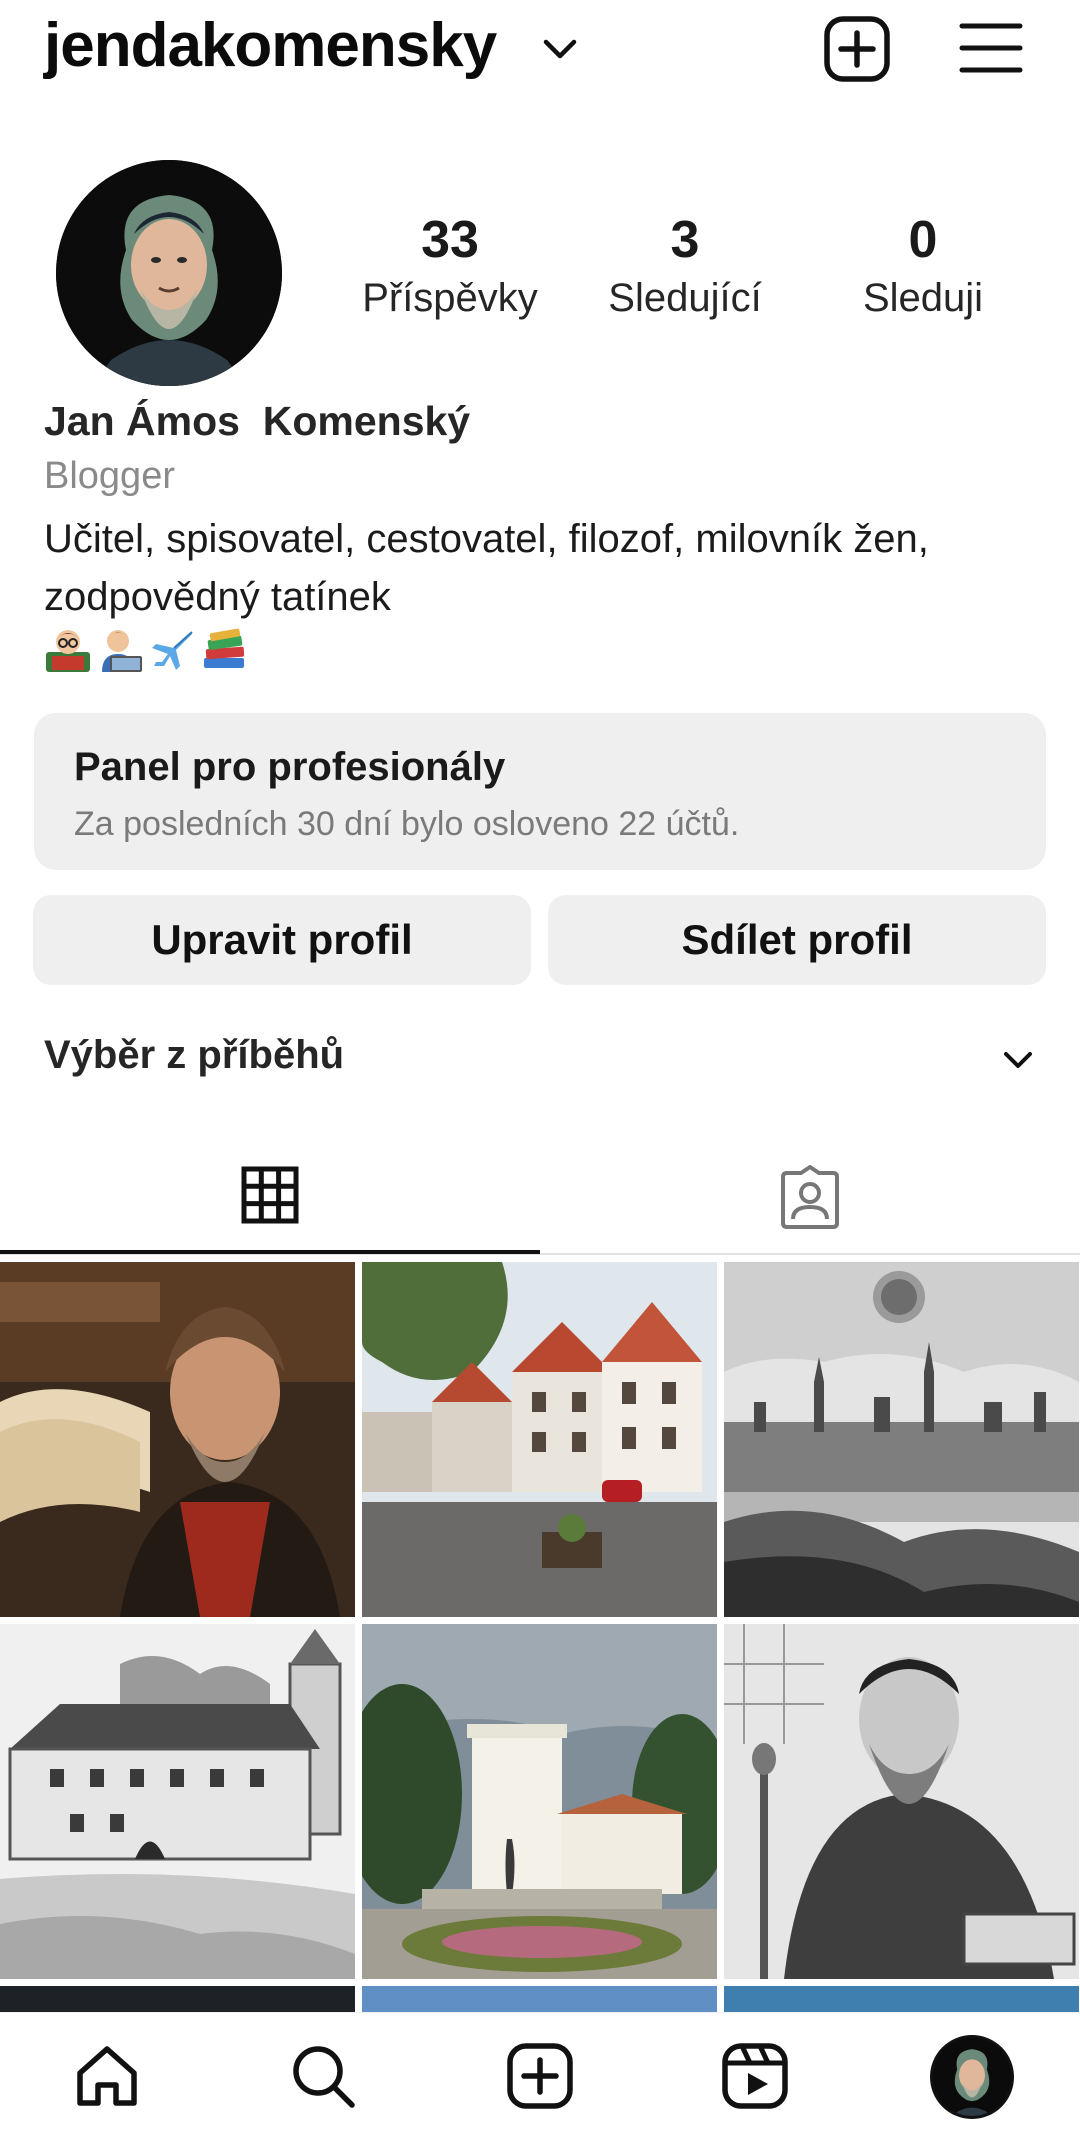 This screenshot has width=1080, height=2135. Describe the element at coordinates (923, 240) in the screenshot. I see `following-count: 0` at that location.